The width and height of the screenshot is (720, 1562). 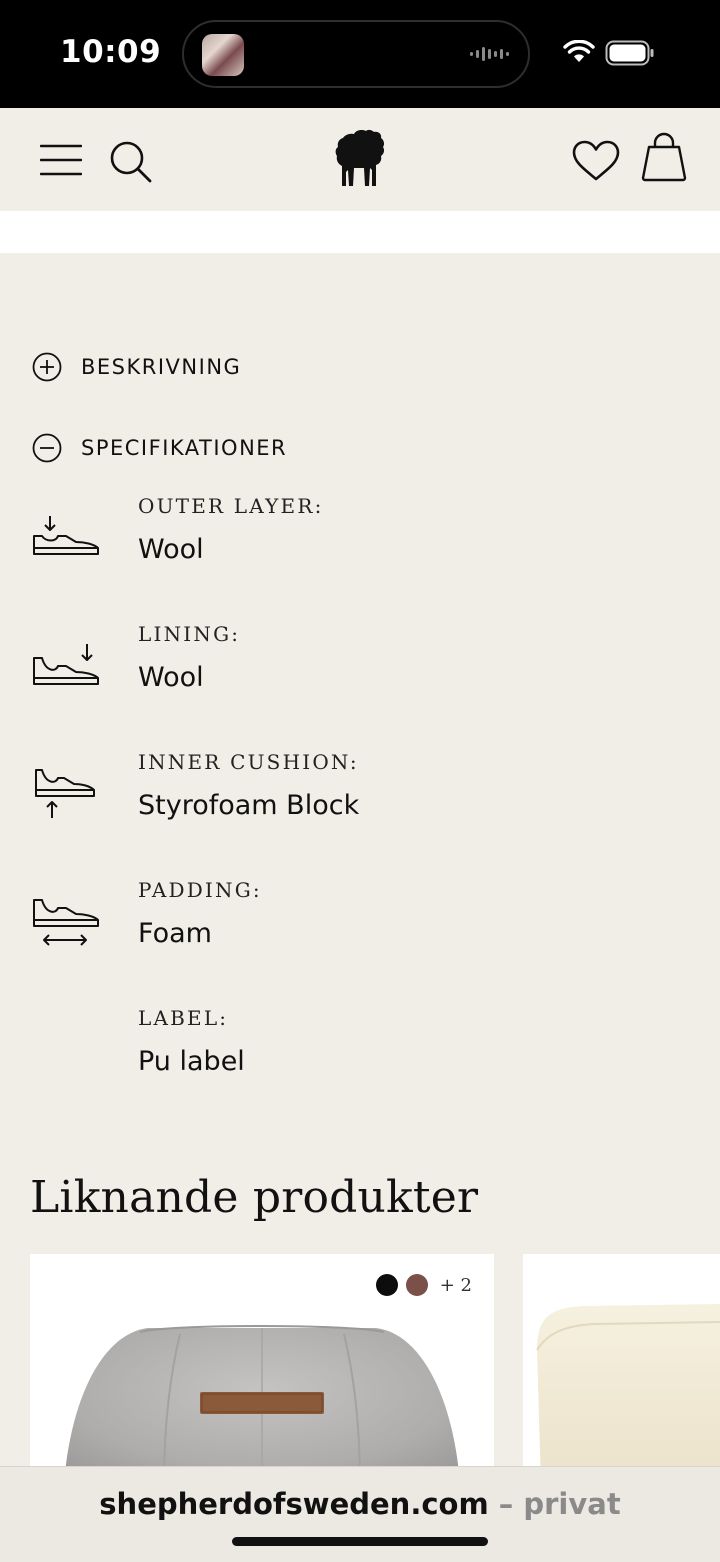 I want to click on hamburger-menu-icon, so click(x=61, y=160).